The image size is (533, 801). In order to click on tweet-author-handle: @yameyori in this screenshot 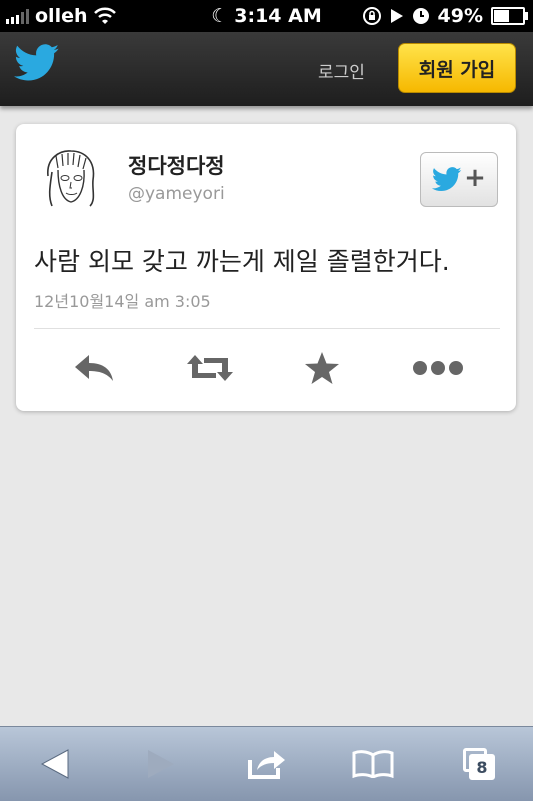, I will do `click(176, 194)`.